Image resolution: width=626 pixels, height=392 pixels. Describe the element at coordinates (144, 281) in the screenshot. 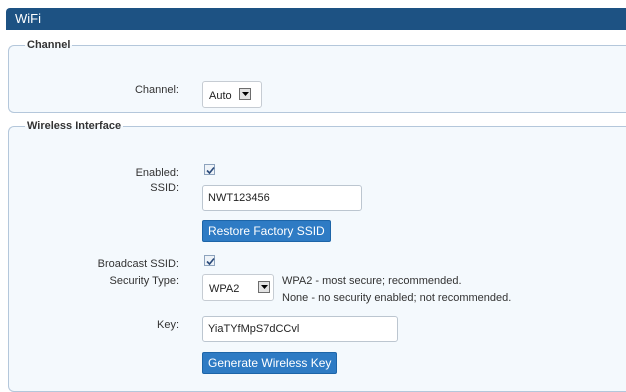

I see `security-type-label: Security Type:` at that location.